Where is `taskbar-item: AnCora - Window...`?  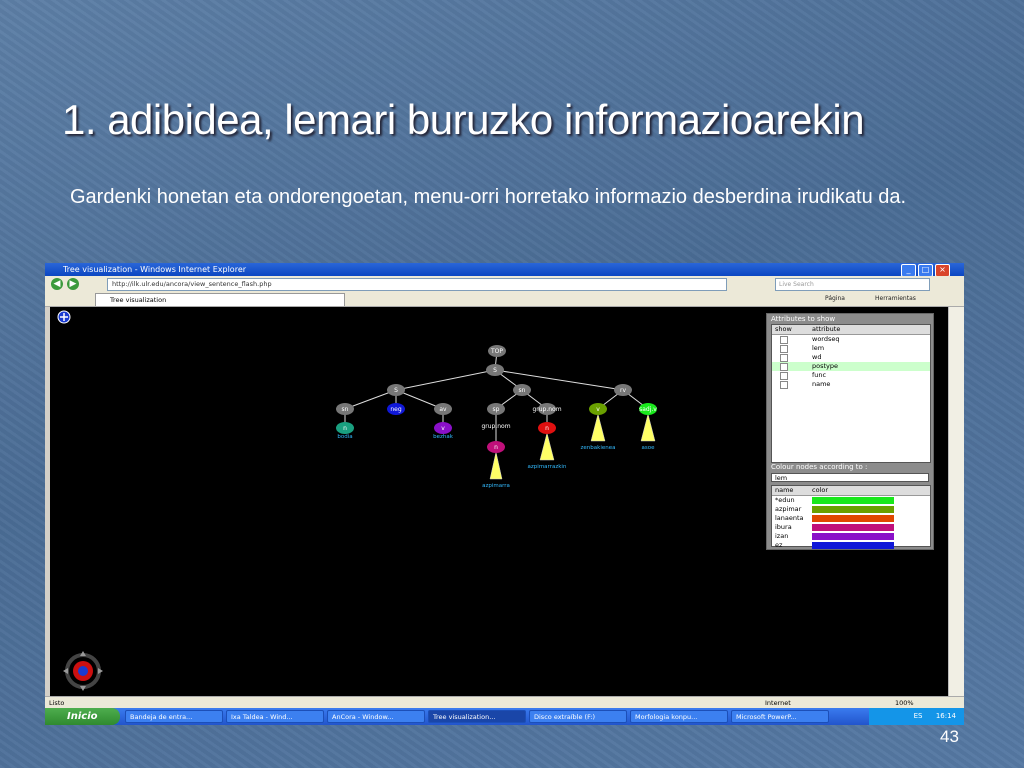
taskbar-item: AnCora - Window... is located at coordinates (376, 716).